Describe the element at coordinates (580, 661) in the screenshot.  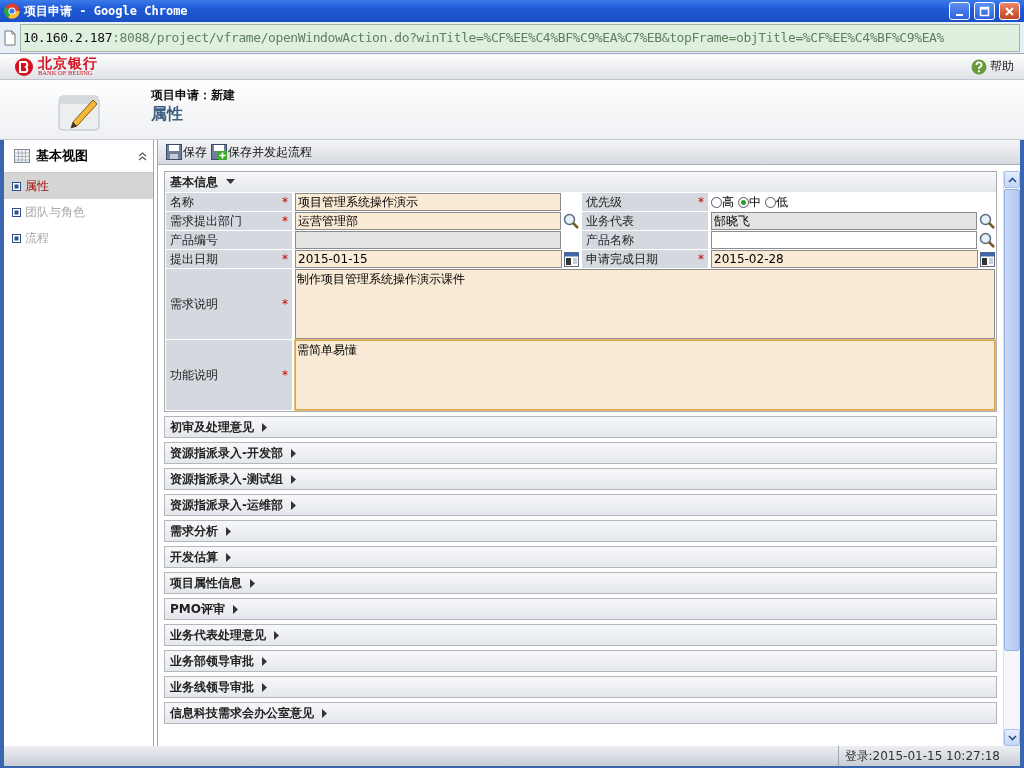
I see `section-header: 业务部领导审批` at that location.